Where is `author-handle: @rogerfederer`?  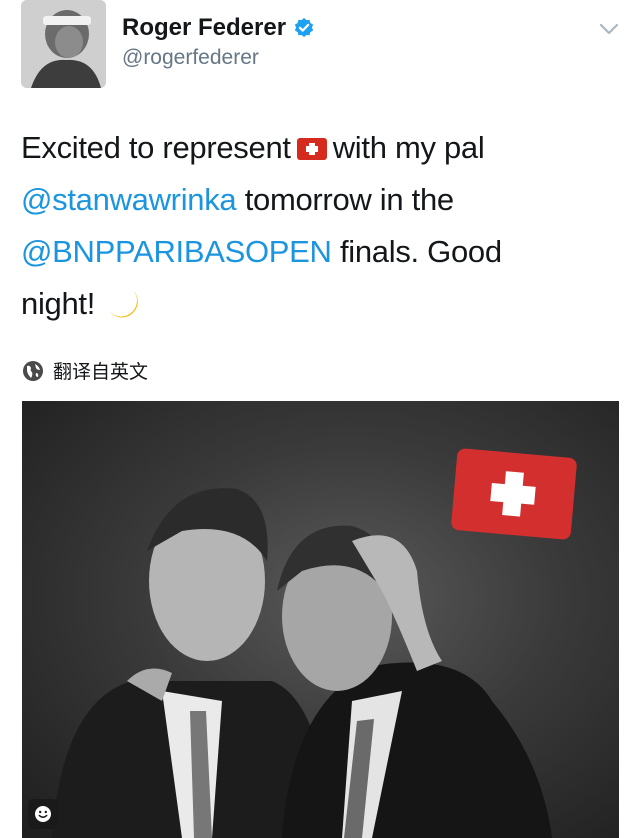
author-handle: @rogerfederer is located at coordinates (190, 58).